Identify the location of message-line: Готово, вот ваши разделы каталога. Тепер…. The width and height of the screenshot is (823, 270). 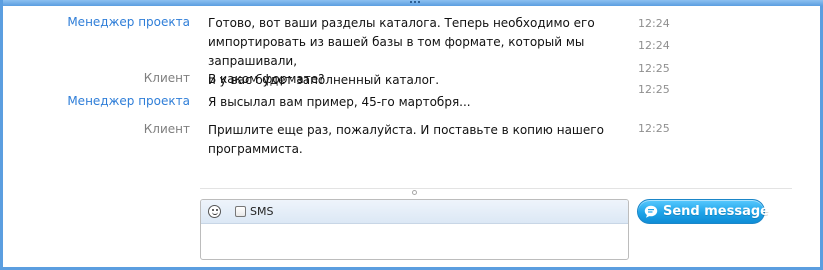
(401, 23).